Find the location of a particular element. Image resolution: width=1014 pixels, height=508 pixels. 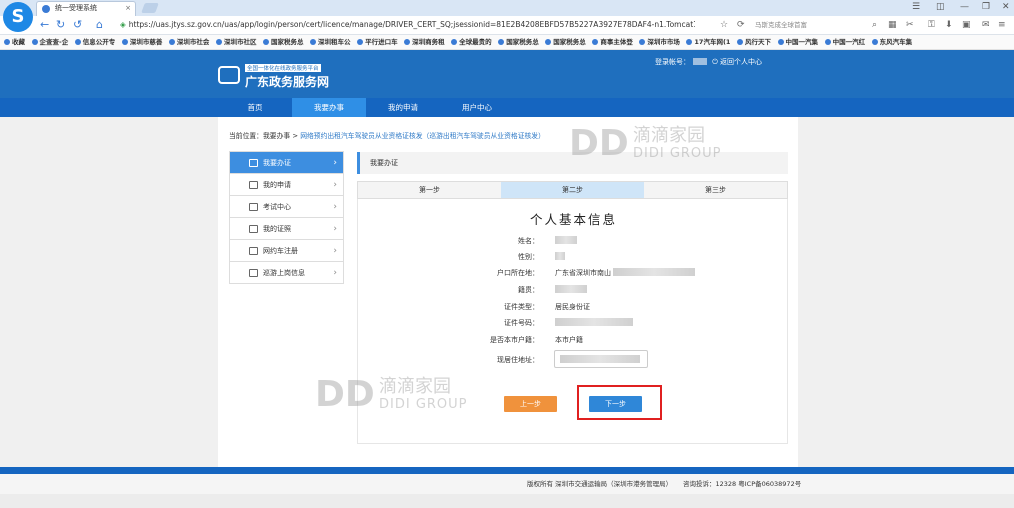

star-icon is located at coordinates (7, 42).